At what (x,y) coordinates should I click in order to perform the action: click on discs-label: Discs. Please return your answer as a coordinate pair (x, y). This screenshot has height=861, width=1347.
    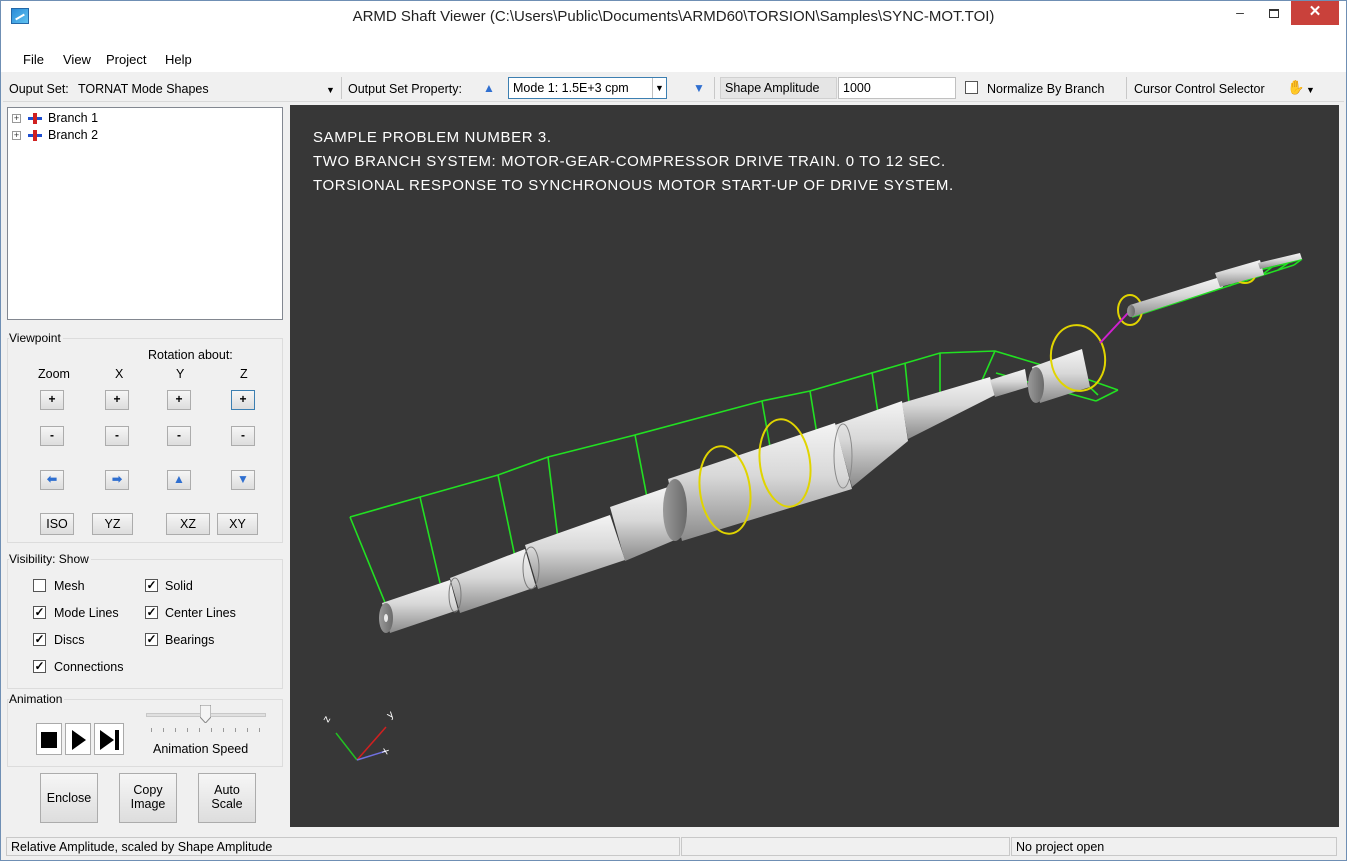
    Looking at the image, I should click on (69, 640).